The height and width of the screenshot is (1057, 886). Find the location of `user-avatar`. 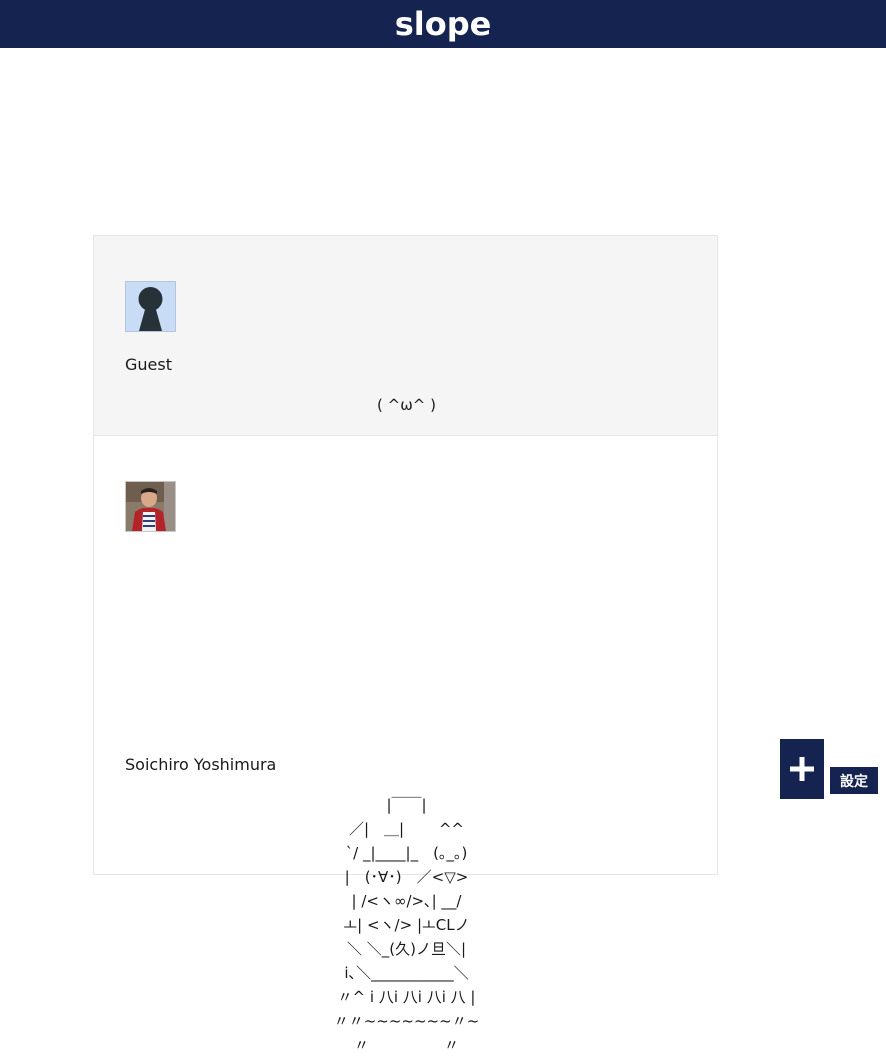

user-avatar is located at coordinates (150, 506).